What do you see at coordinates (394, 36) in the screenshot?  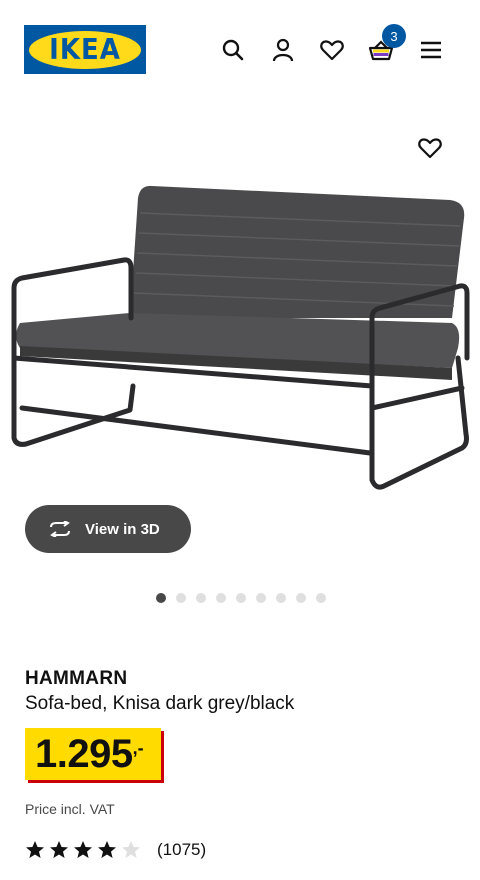 I see `cart-count-badge: 3` at bounding box center [394, 36].